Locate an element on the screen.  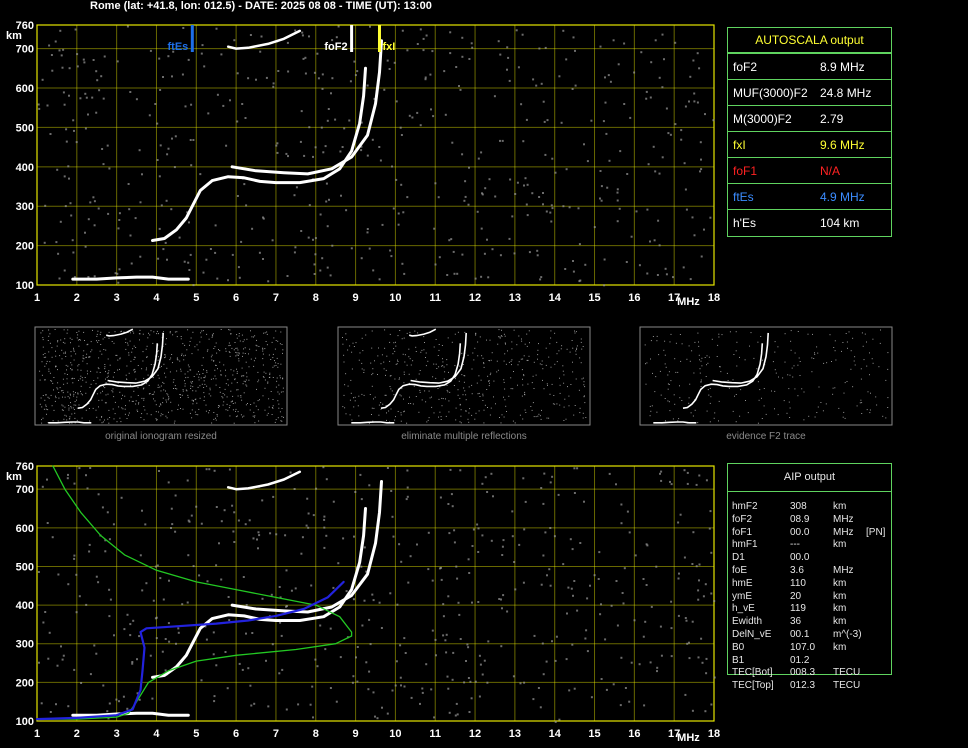
x-tick-label: 2 is located at coordinates (77, 734).